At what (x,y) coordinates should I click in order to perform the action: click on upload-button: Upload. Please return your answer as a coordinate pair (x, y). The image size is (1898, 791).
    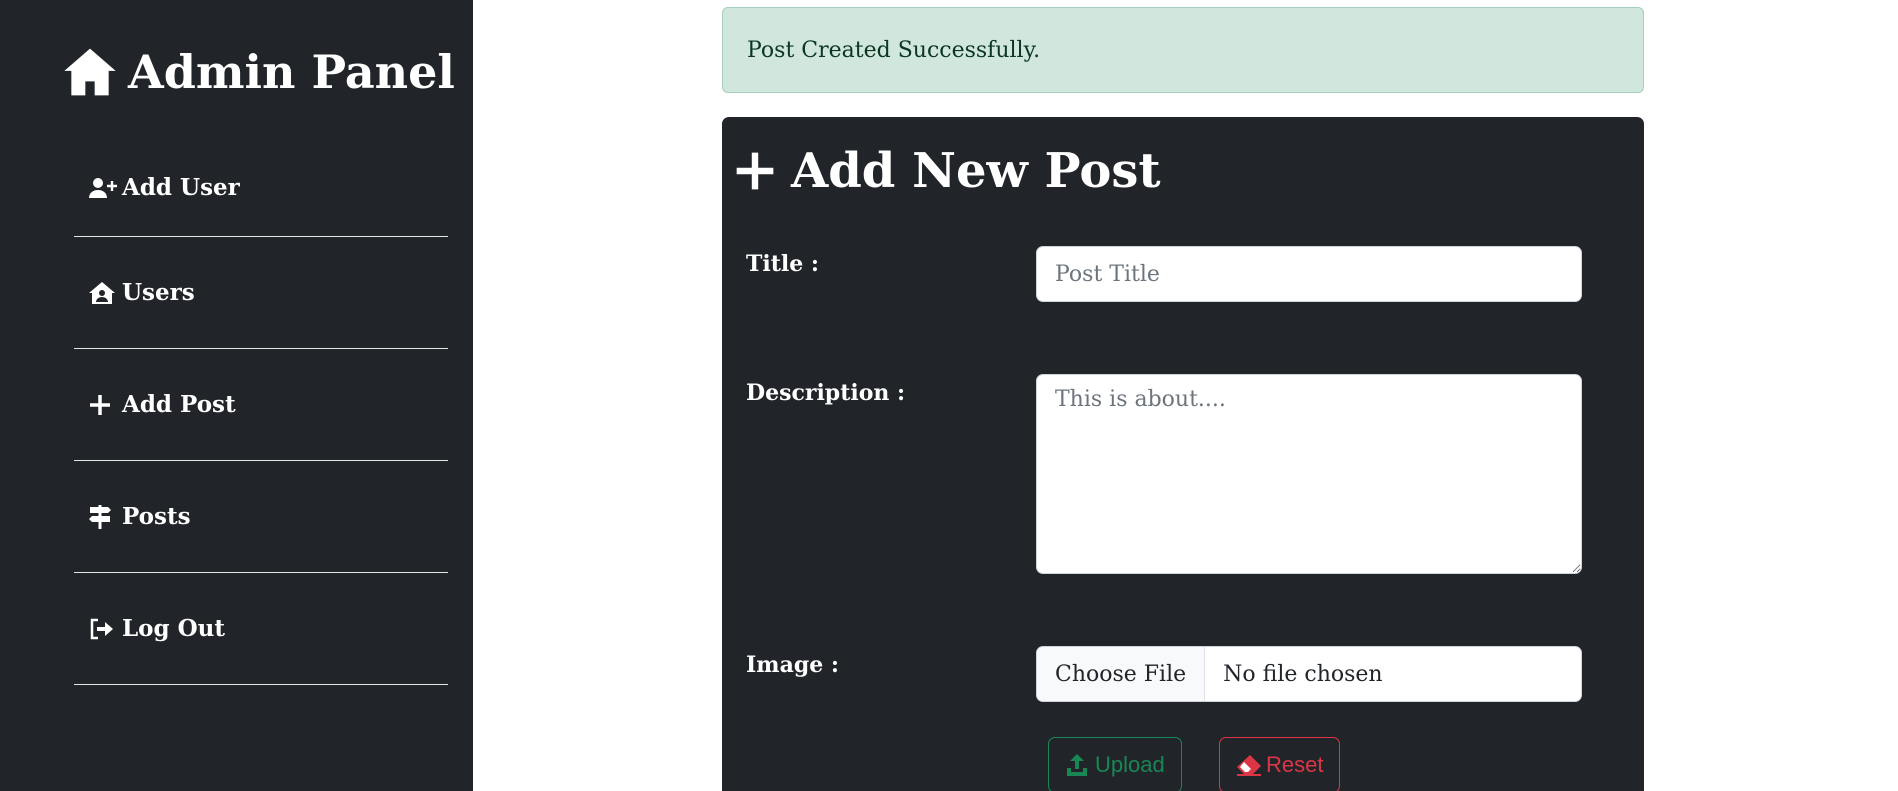
    Looking at the image, I should click on (1115, 764).